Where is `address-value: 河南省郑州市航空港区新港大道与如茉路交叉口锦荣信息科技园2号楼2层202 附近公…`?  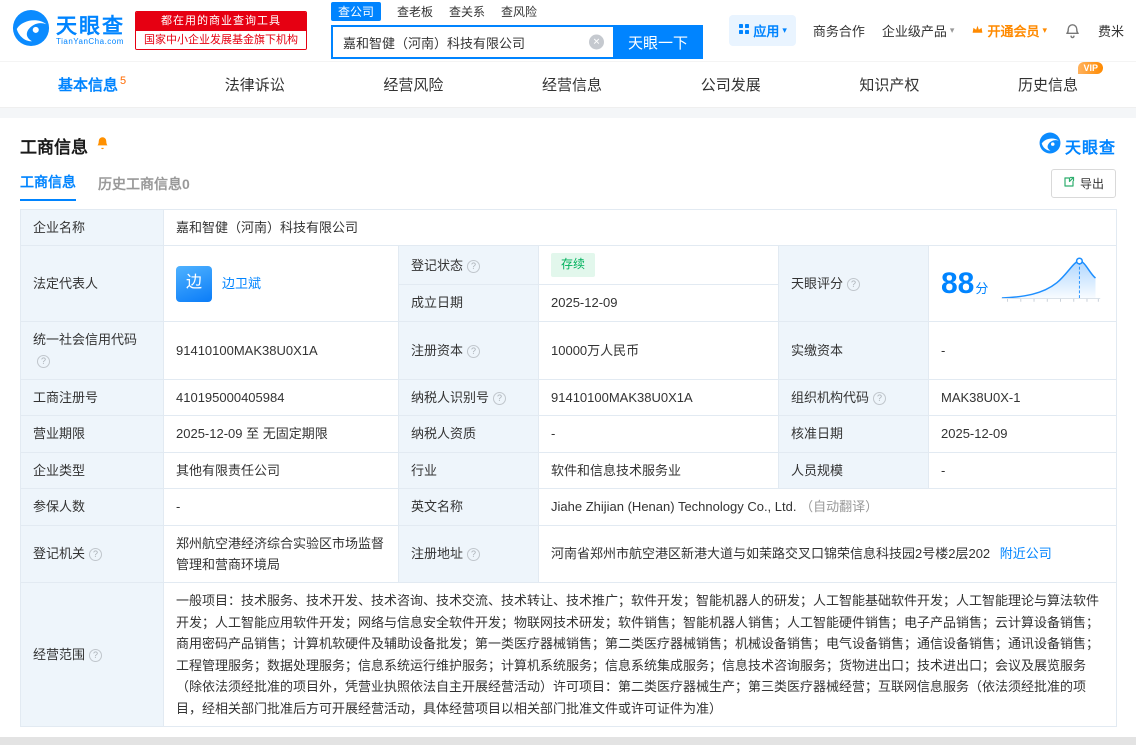 address-value: 河南省郑州市航空港区新港大道与如茉路交叉口锦荣信息科技园2号楼2层202 附近公… is located at coordinates (827, 554).